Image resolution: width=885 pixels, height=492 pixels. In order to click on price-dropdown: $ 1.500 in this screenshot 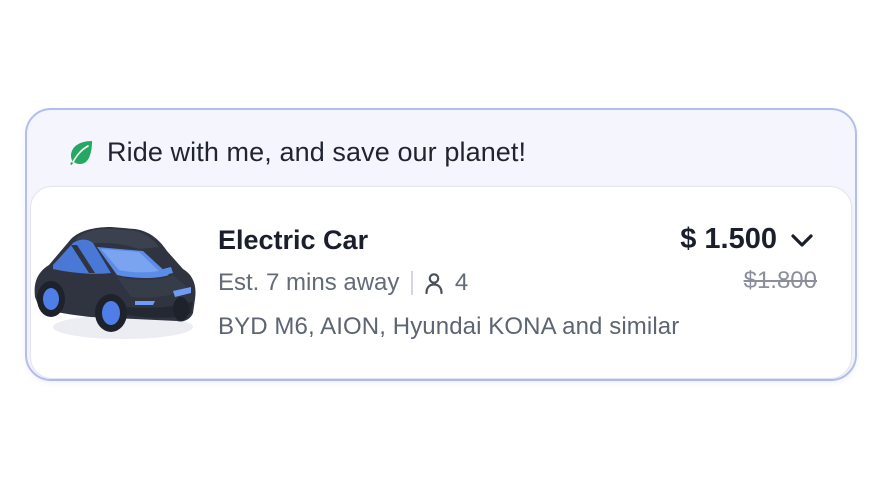, I will do `click(747, 239)`.